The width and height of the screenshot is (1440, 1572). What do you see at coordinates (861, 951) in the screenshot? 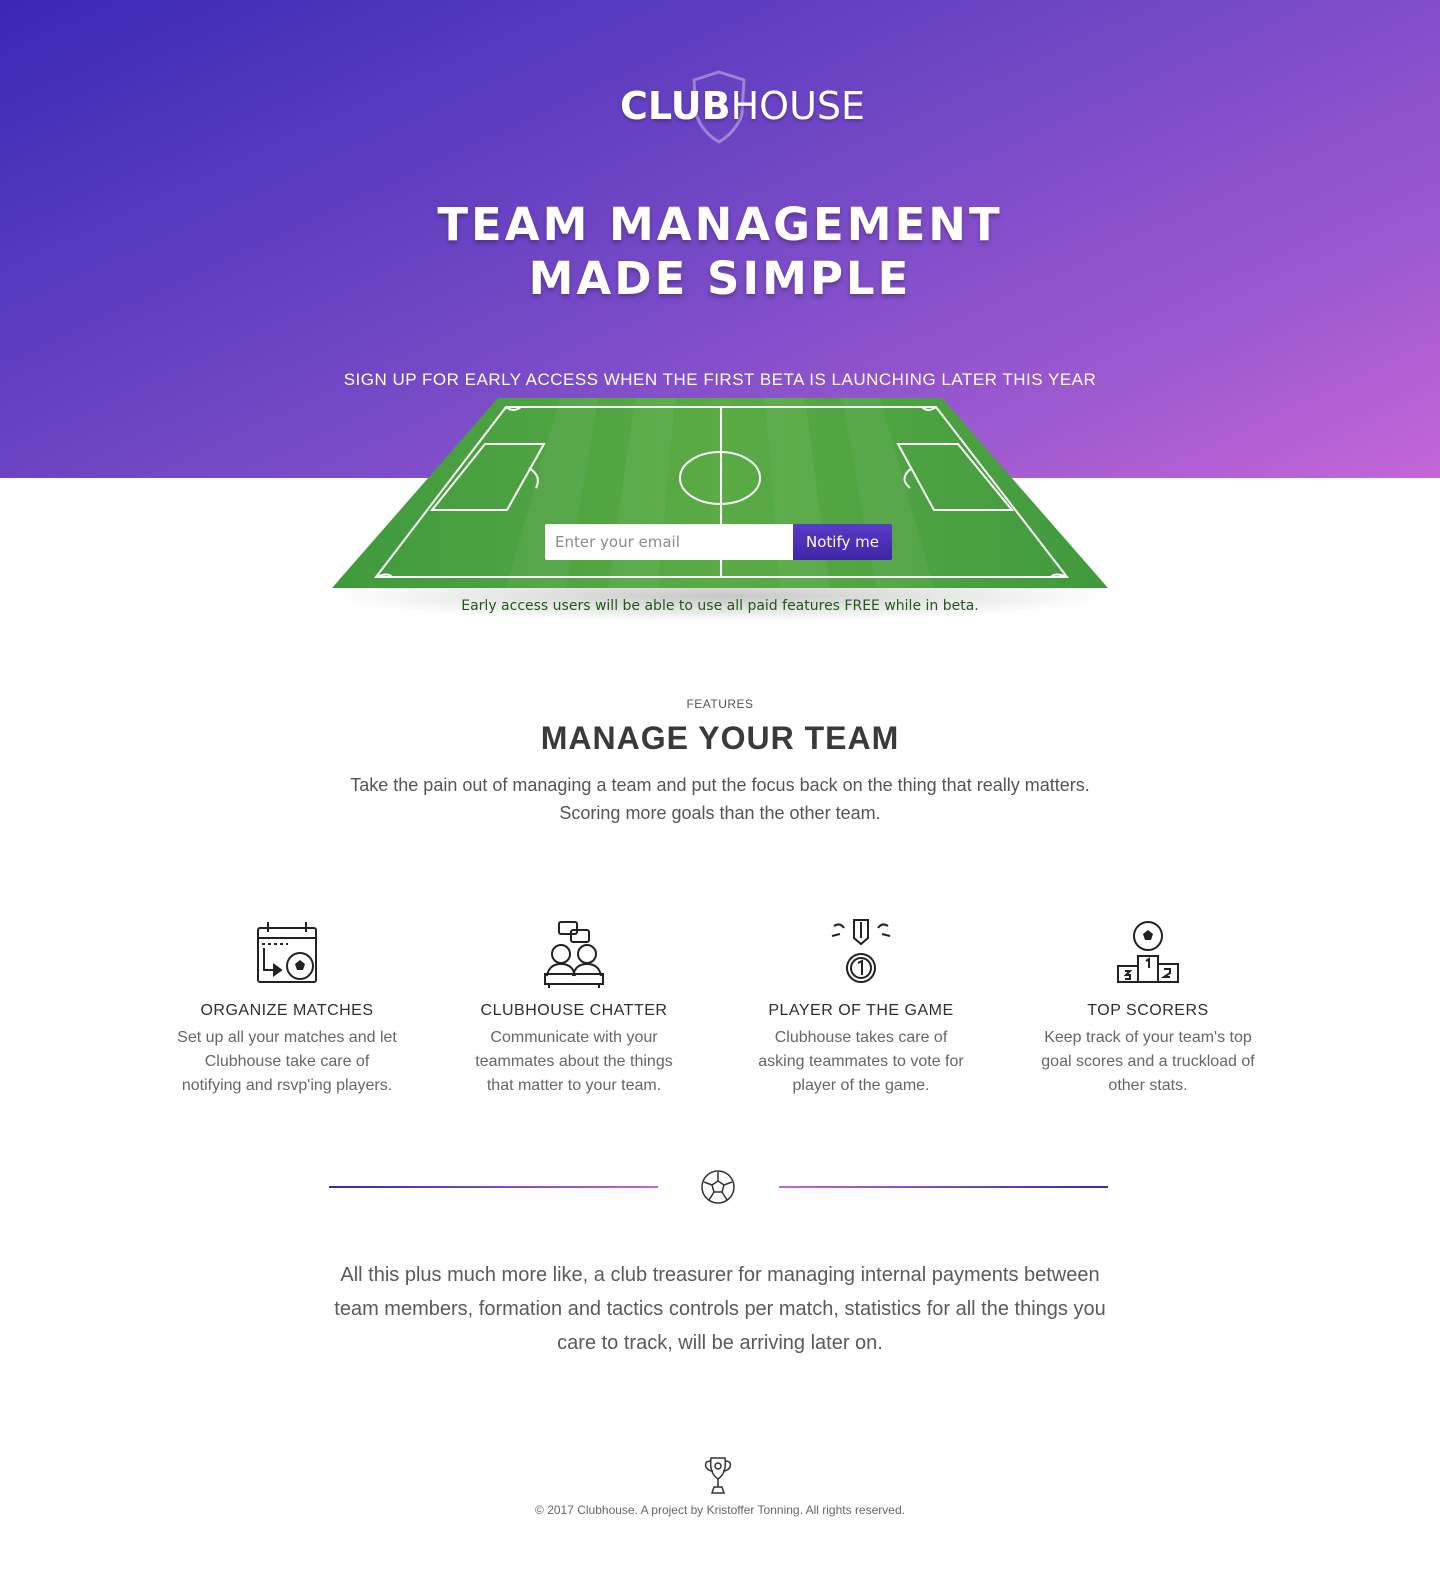
I see `medal-icon` at bounding box center [861, 951].